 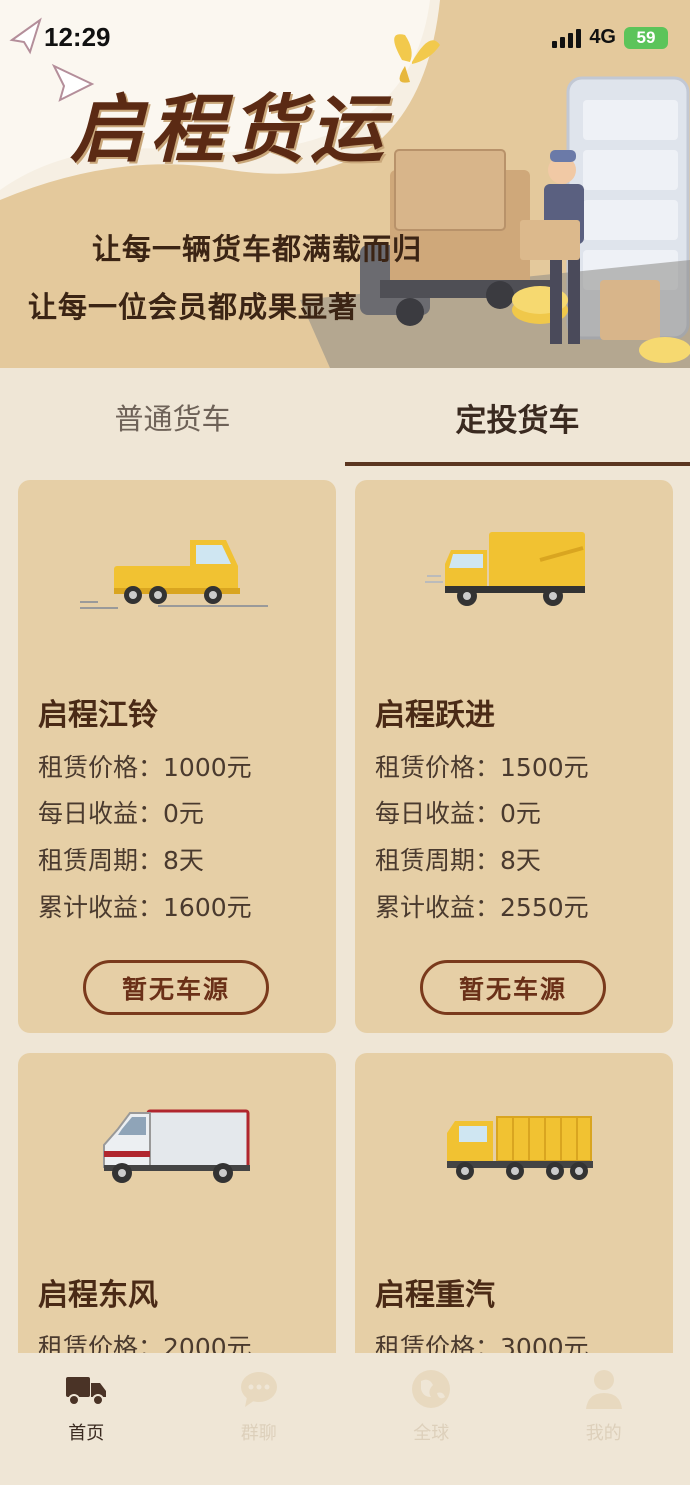 I want to click on status-time: 12:29, so click(x=77, y=37).